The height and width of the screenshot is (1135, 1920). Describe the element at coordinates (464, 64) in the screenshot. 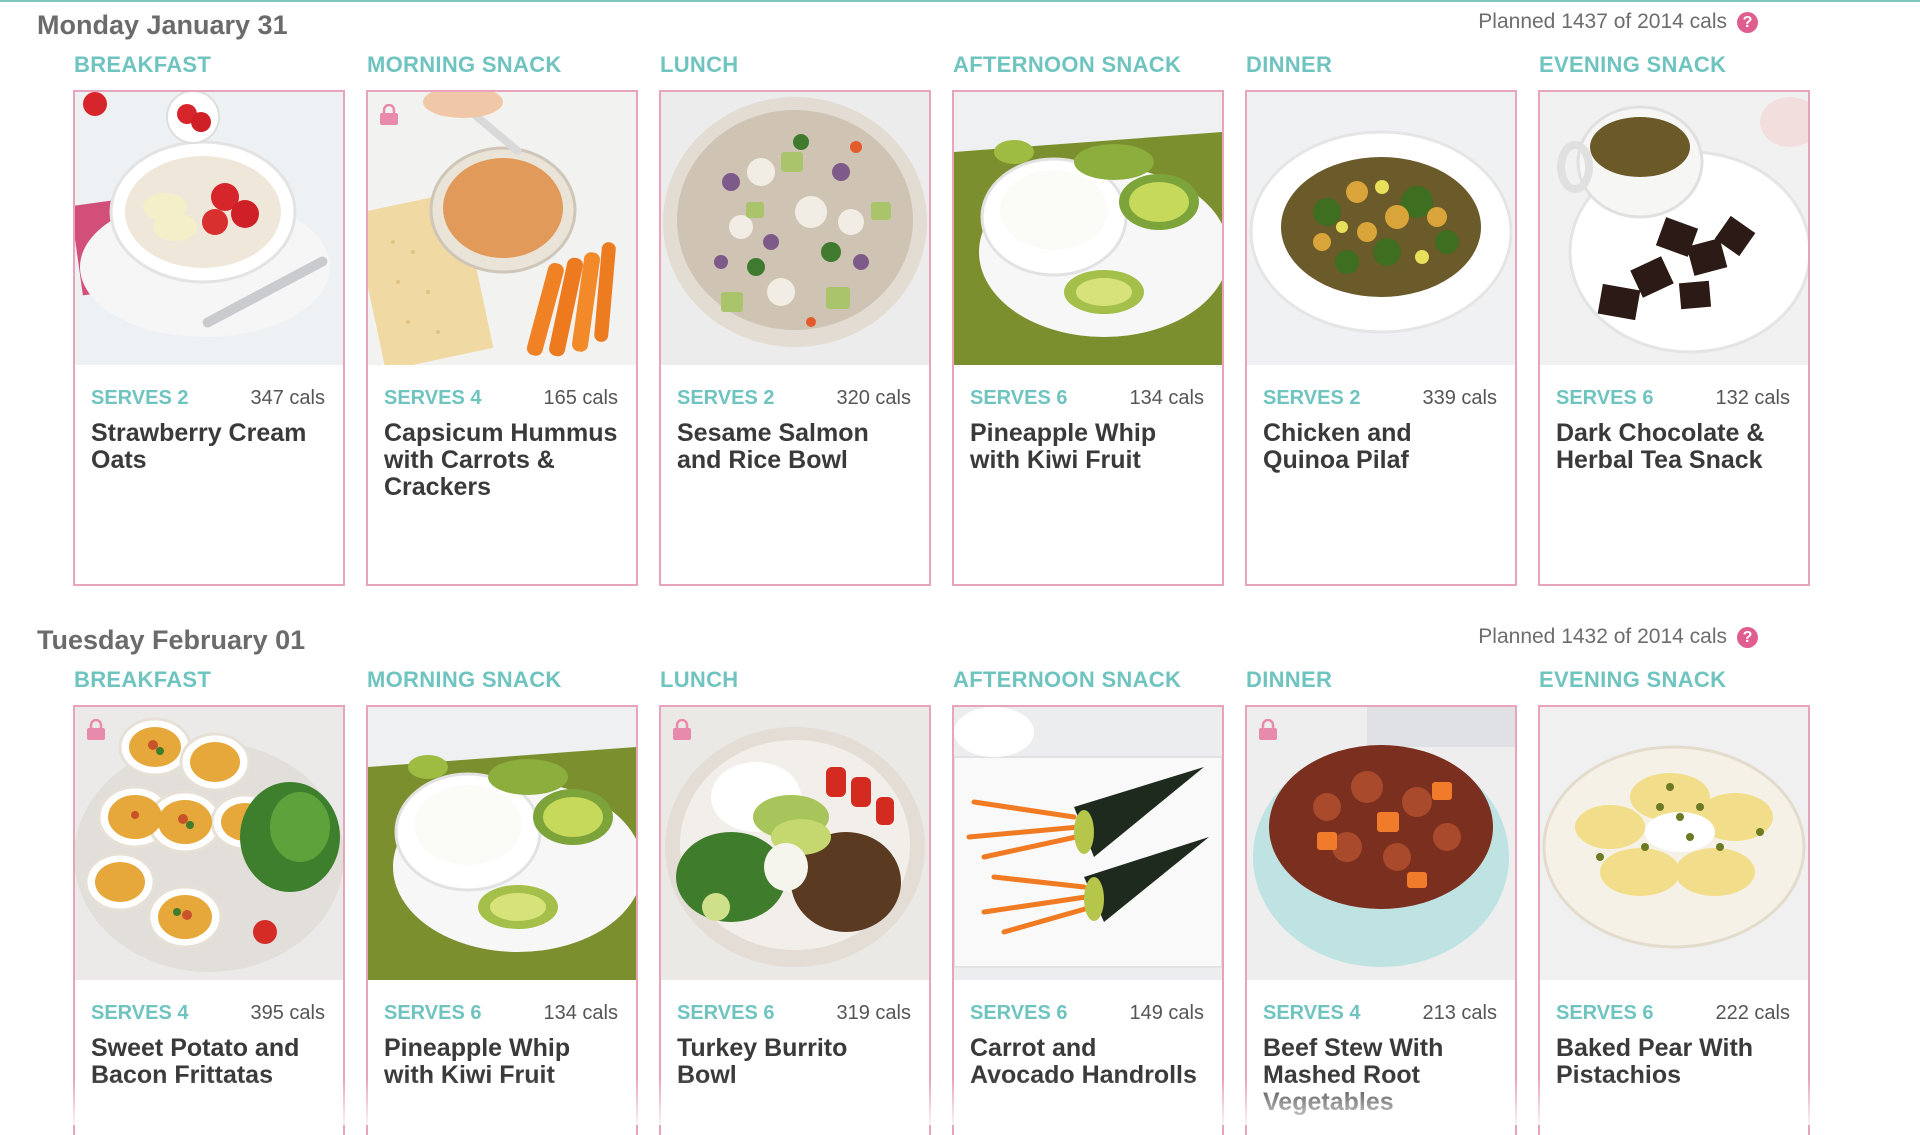

I see `meal-label: MORNING SNACK` at that location.